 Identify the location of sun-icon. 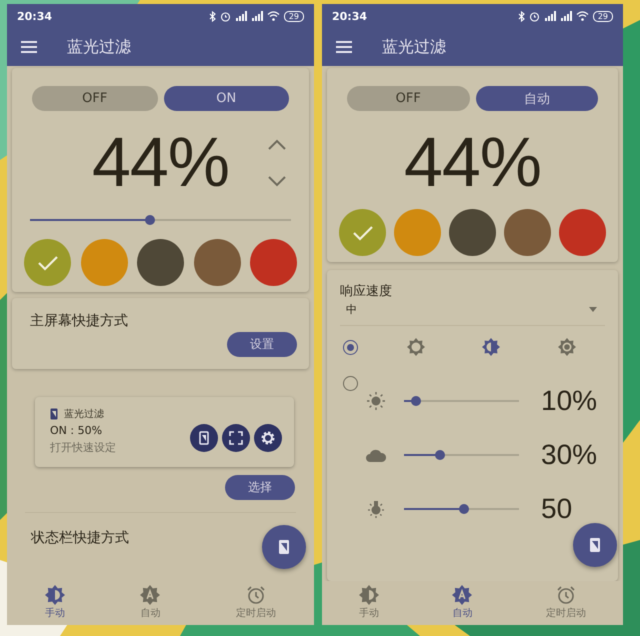
(376, 401).